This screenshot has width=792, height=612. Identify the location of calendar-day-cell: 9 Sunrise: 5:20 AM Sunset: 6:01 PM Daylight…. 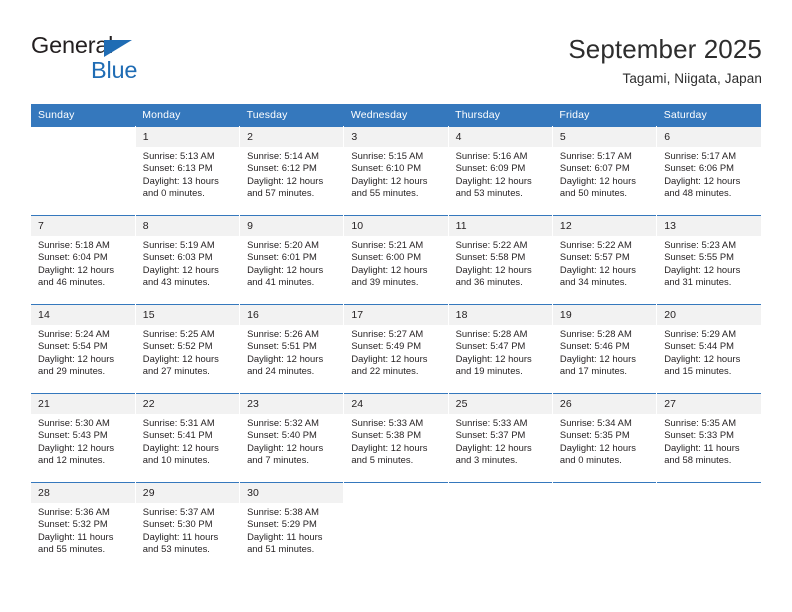
(292, 260).